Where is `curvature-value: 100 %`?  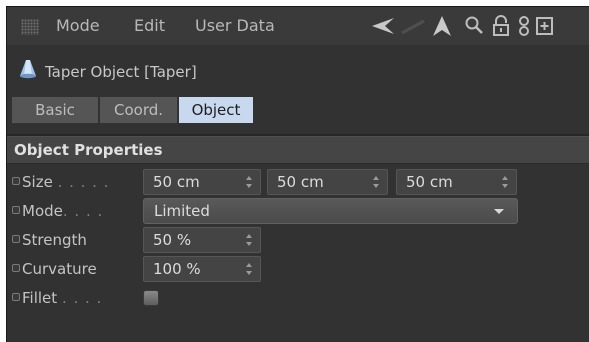
curvature-value: 100 % is located at coordinates (177, 269).